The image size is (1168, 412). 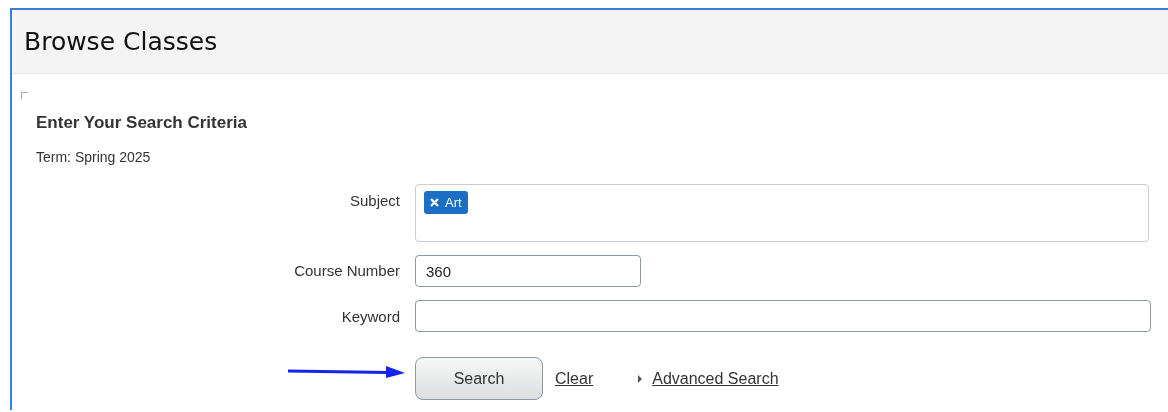 I want to click on subject-tag: Art, so click(x=446, y=202).